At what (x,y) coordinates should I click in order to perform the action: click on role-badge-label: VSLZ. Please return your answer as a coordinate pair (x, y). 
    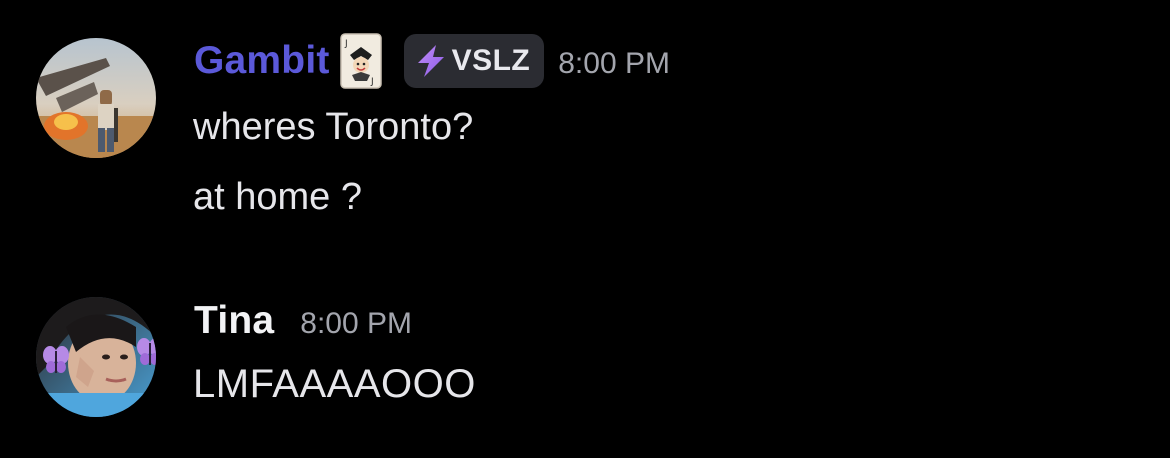
    Looking at the image, I should click on (491, 60).